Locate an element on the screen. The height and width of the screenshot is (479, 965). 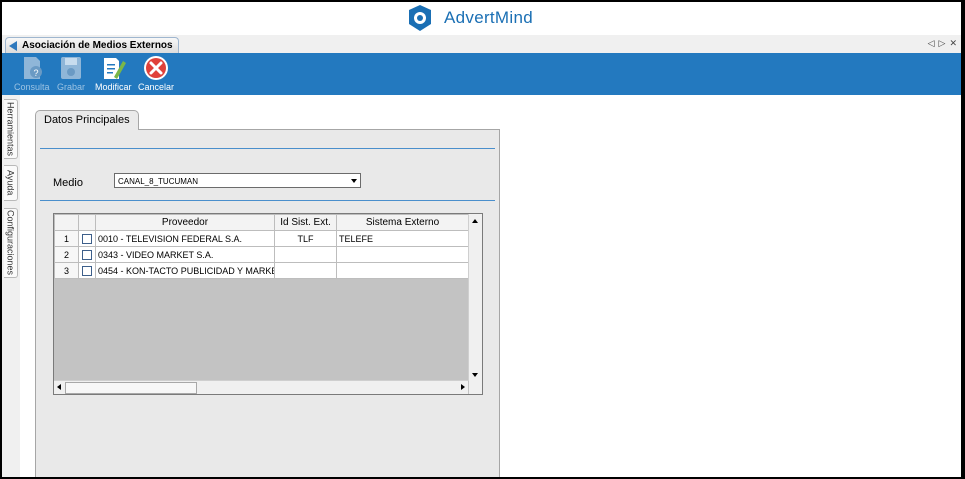
proveedor-cell: 0010 - TELEVISION FEDERAL S.A. is located at coordinates (185, 238).